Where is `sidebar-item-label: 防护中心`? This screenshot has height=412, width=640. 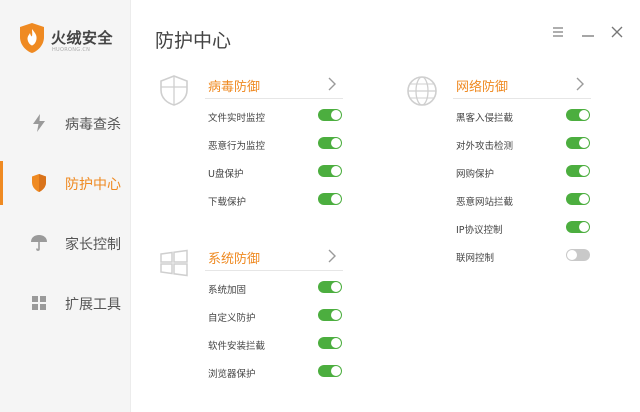 sidebar-item-label: 防护中心 is located at coordinates (93, 185).